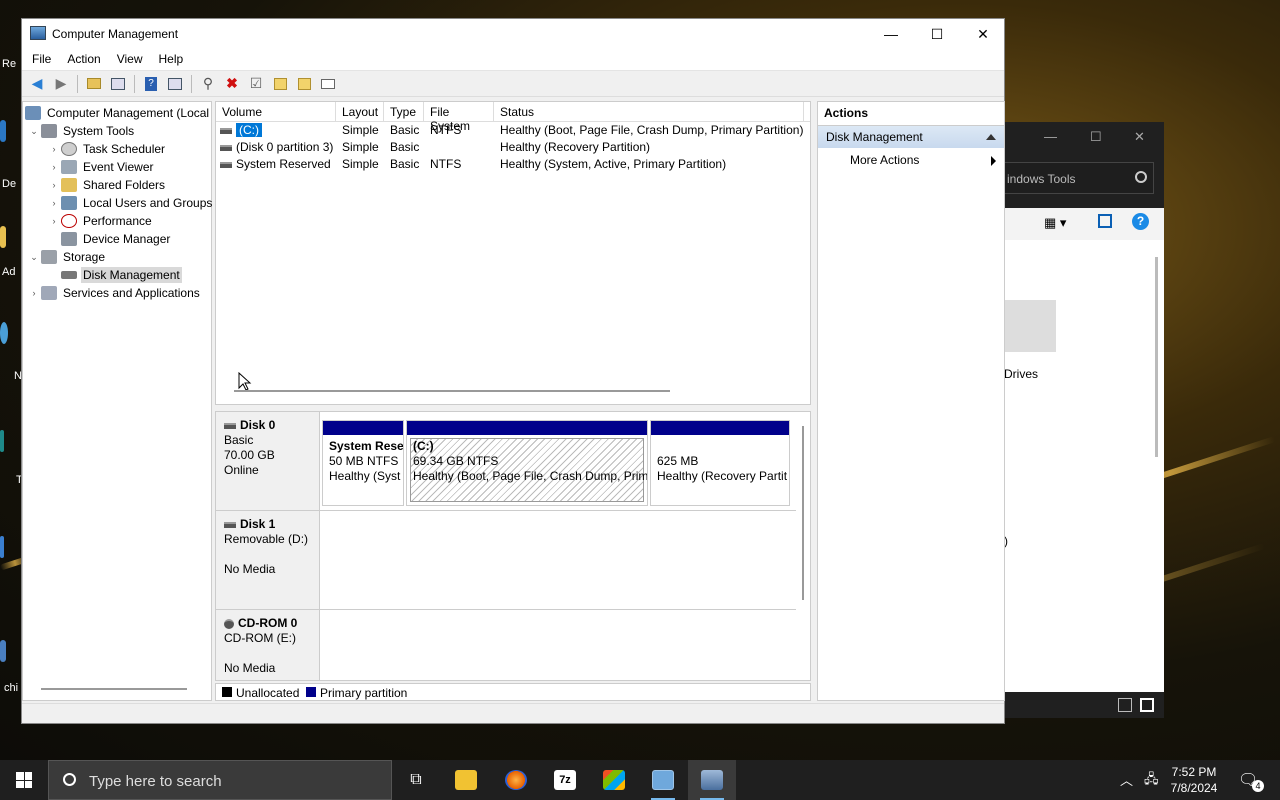 The image size is (1280, 800). What do you see at coordinates (365, 476) in the screenshot?
I see `partition-status: Healthy (Syst` at bounding box center [365, 476].